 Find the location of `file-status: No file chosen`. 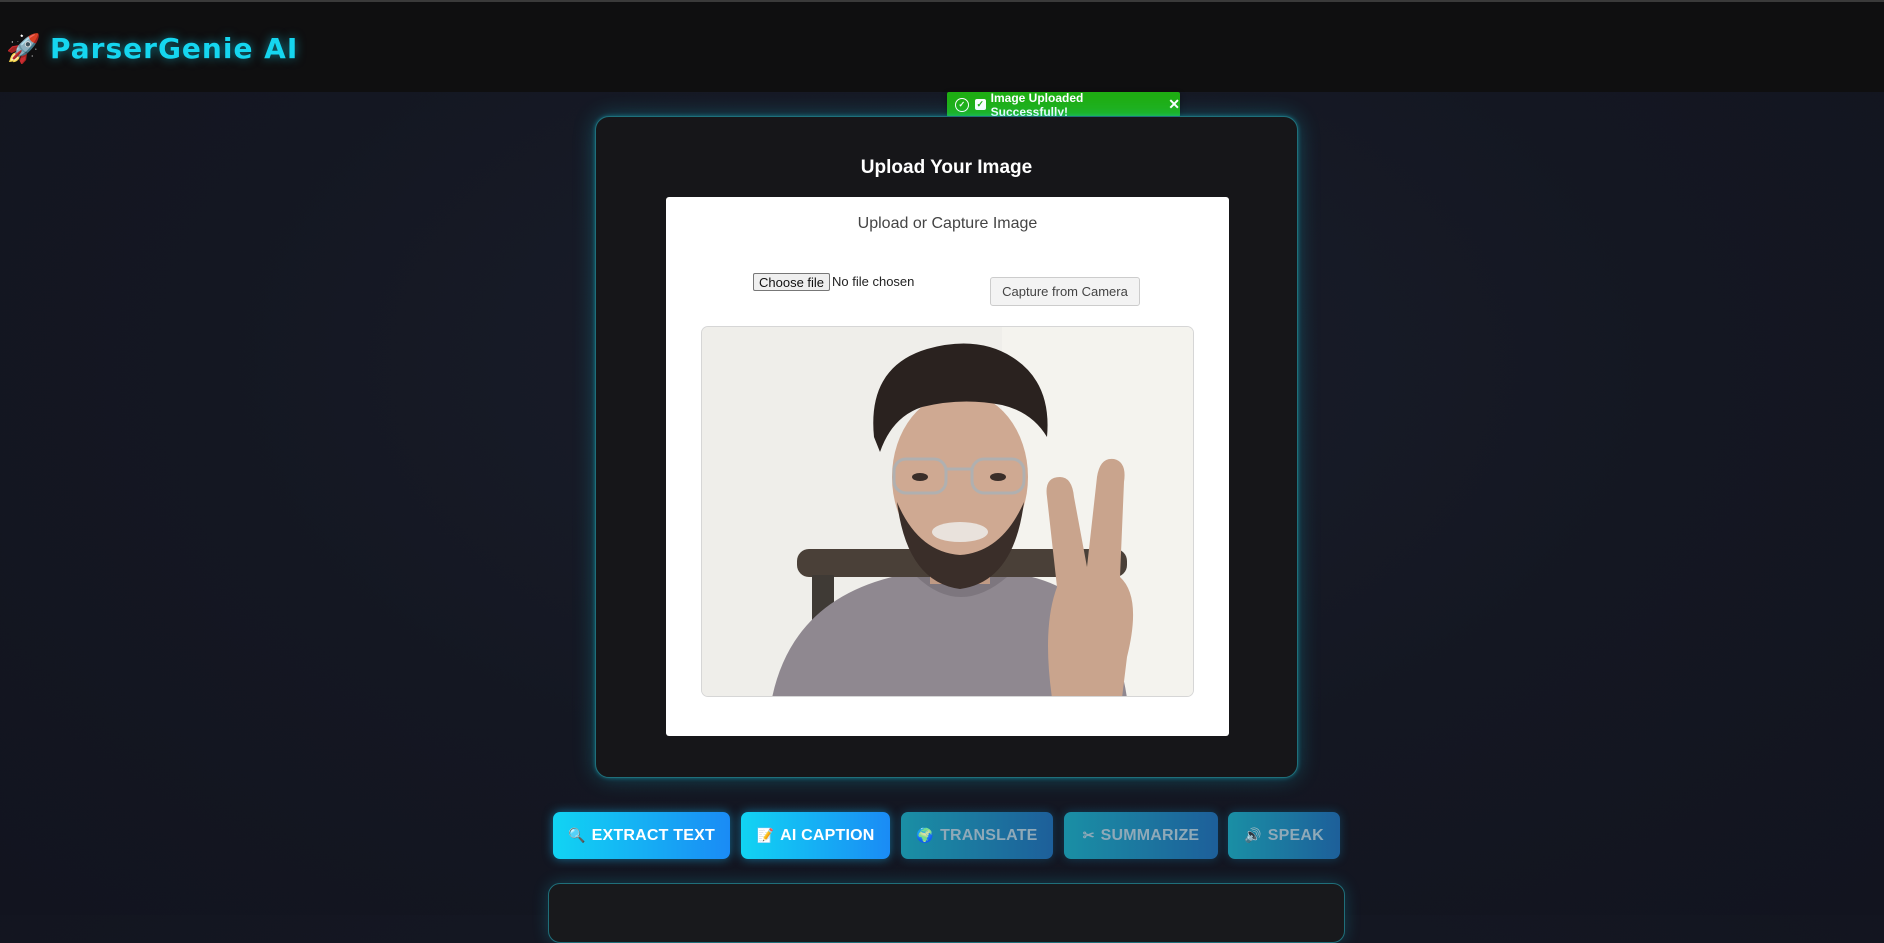

file-status: No file chosen is located at coordinates (873, 281).